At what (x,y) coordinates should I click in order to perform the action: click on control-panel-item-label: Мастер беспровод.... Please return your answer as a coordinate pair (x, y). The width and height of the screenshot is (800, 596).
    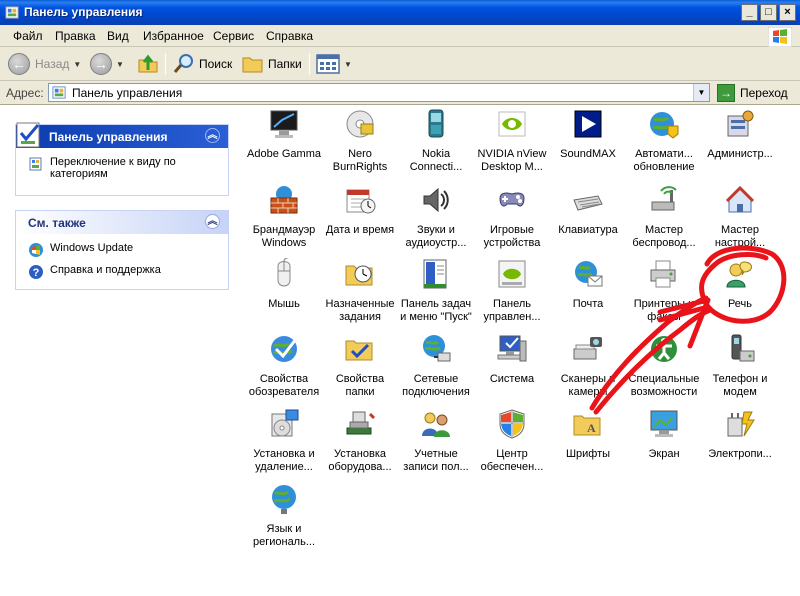
    Looking at the image, I should click on (664, 236).